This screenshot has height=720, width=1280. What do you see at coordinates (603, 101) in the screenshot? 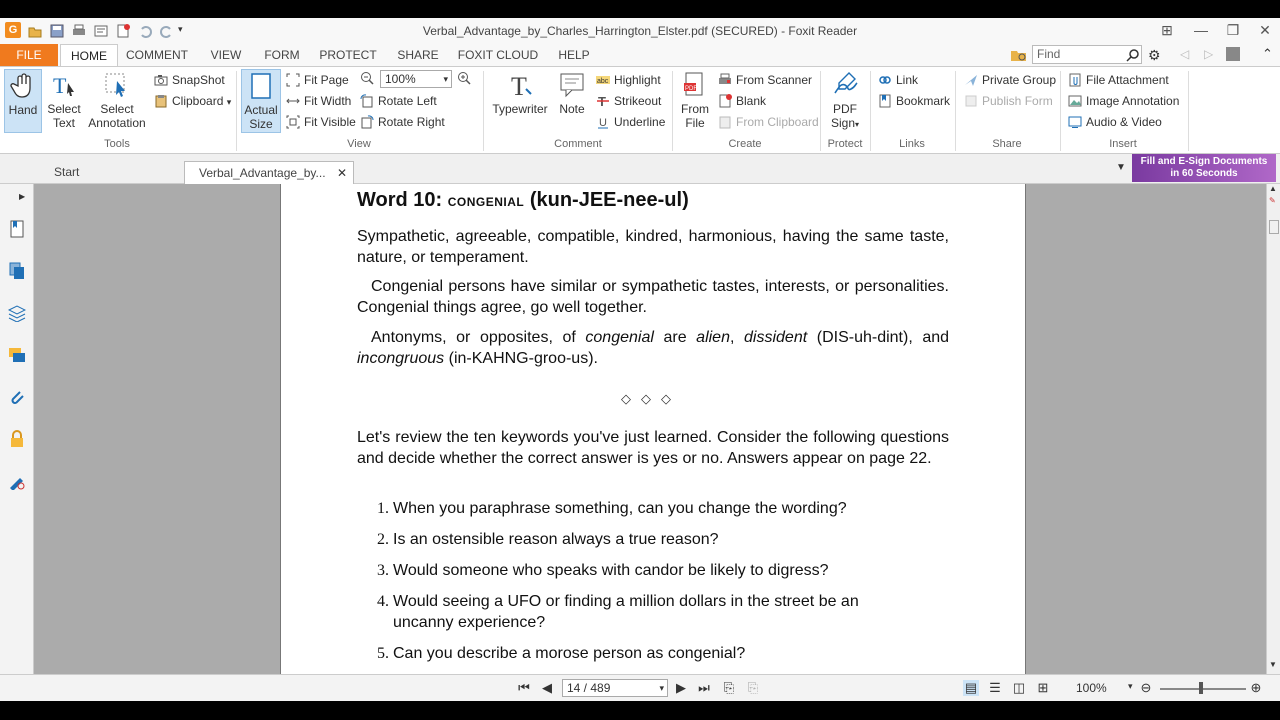
I see `strikeout-icon: T` at bounding box center [603, 101].